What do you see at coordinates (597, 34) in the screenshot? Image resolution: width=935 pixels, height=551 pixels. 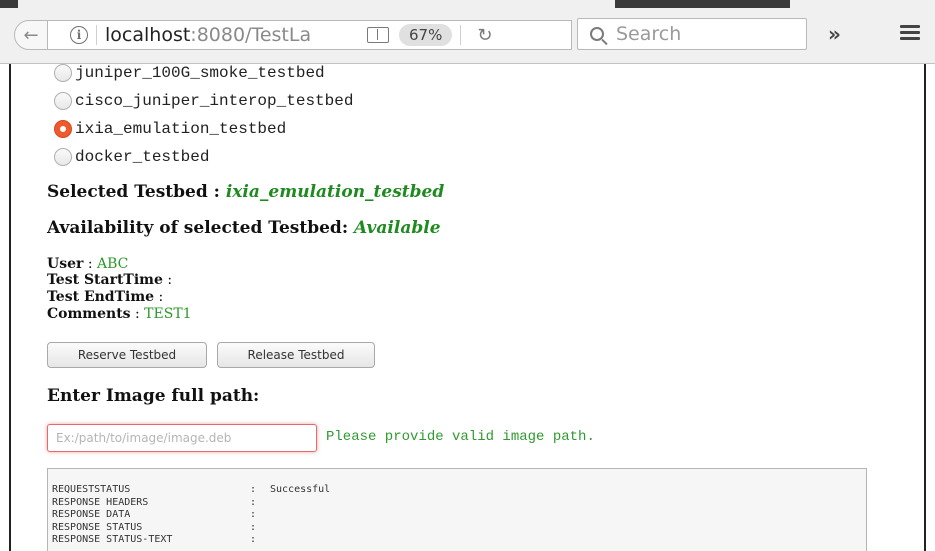 I see `search-icon` at bounding box center [597, 34].